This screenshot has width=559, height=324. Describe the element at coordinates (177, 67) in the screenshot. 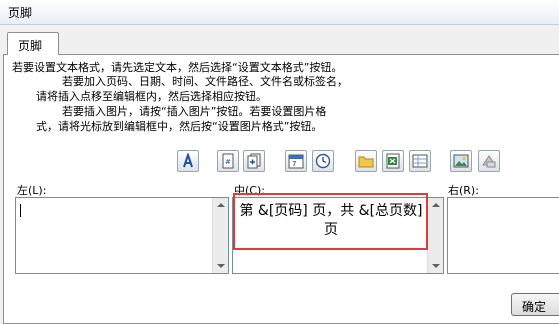

I see `instruction-line-1: 若要设置文本格式，请先选定文本，然后选择“设置文本格式”按钮。` at that location.